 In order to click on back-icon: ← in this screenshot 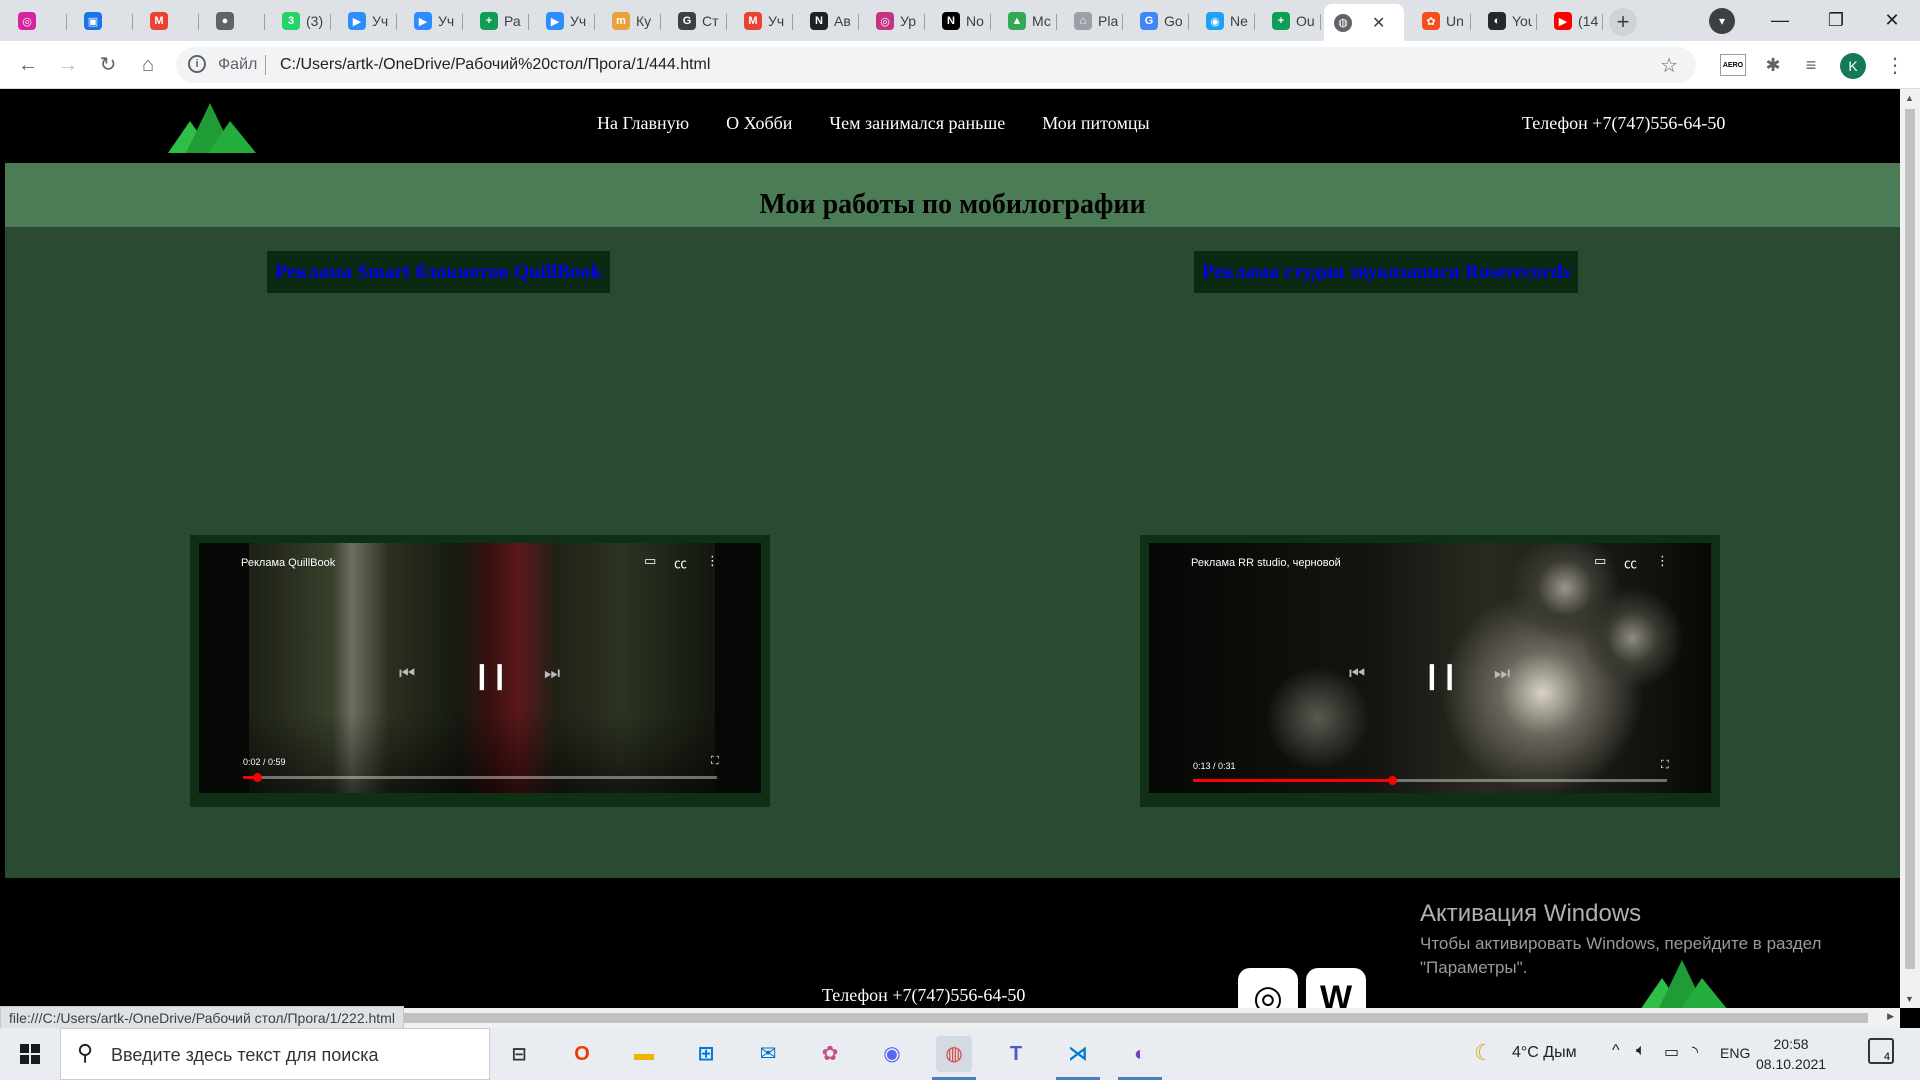, I will do `click(28, 65)`.